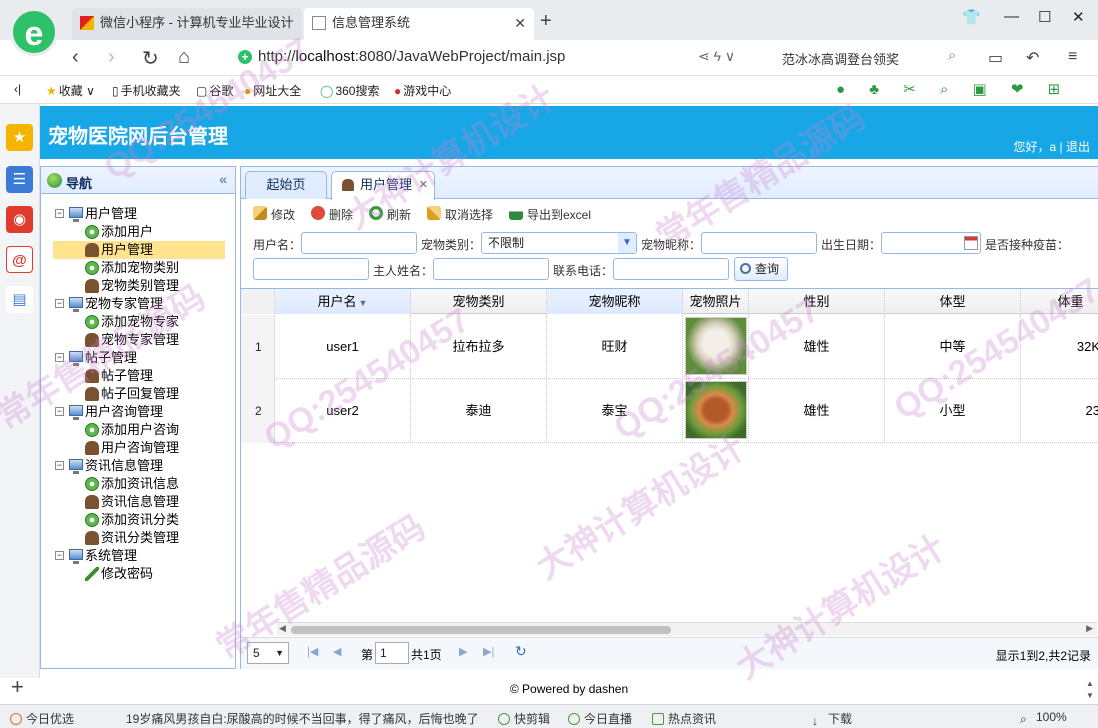  Describe the element at coordinates (138, 250) in the screenshot. I see `nav-item-user-manage: 用户管理` at that location.